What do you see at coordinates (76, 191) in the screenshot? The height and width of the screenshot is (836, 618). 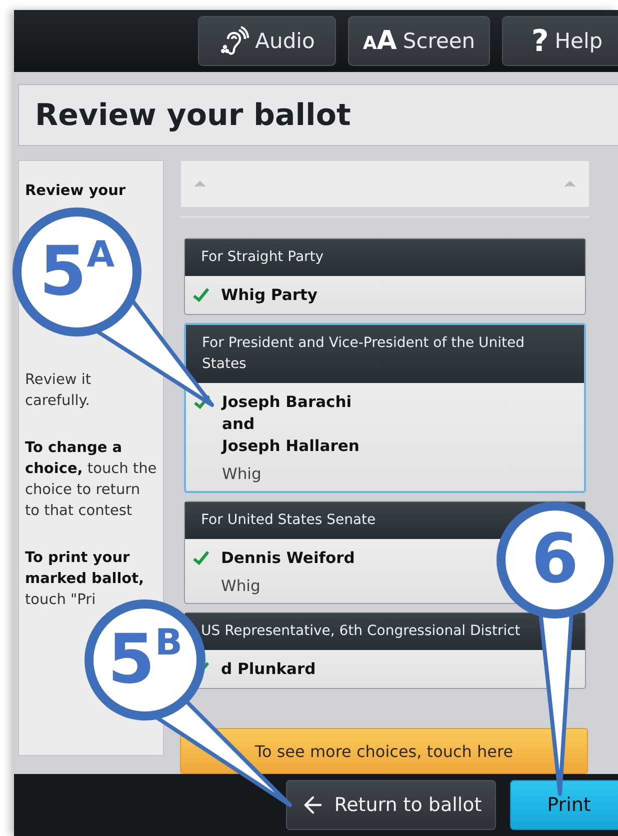 I see `instruction-text: Review your` at bounding box center [76, 191].